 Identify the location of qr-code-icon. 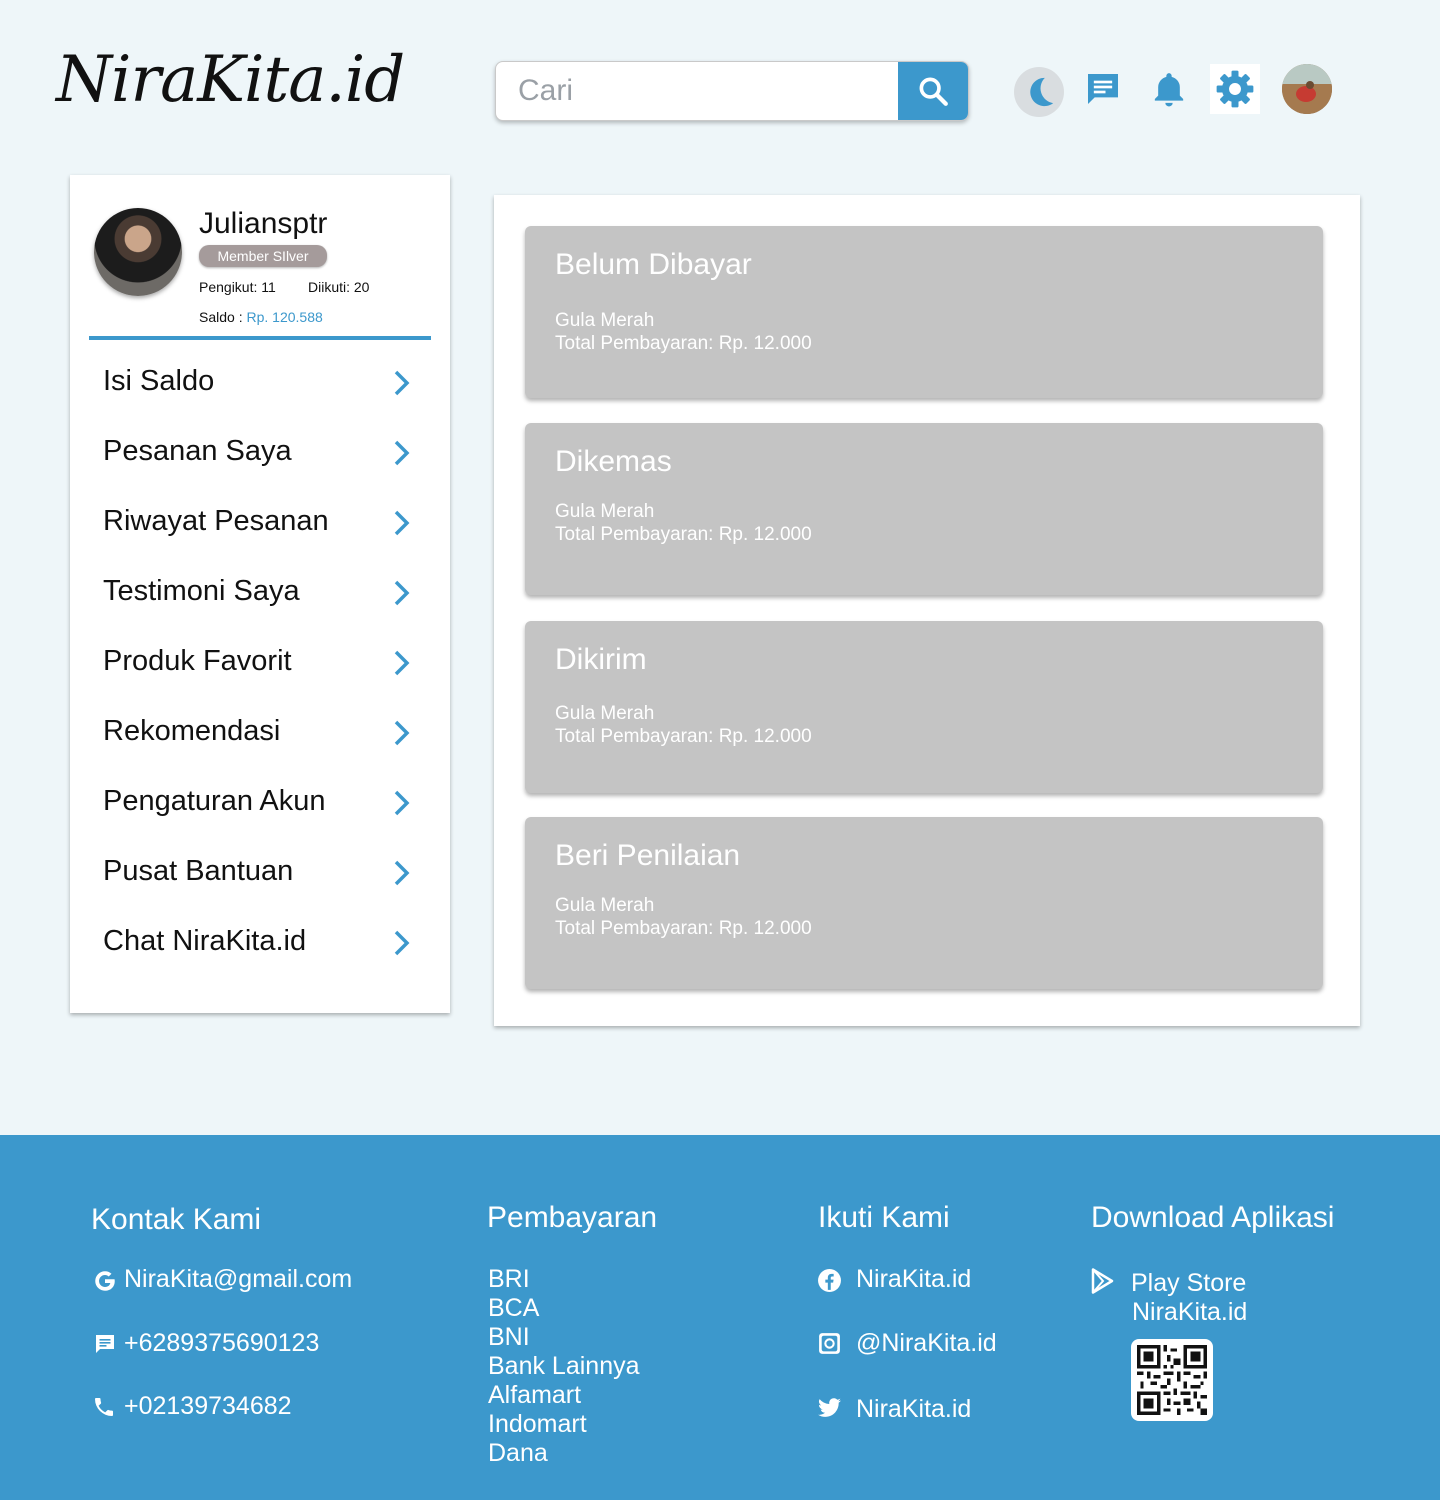
(1172, 1380).